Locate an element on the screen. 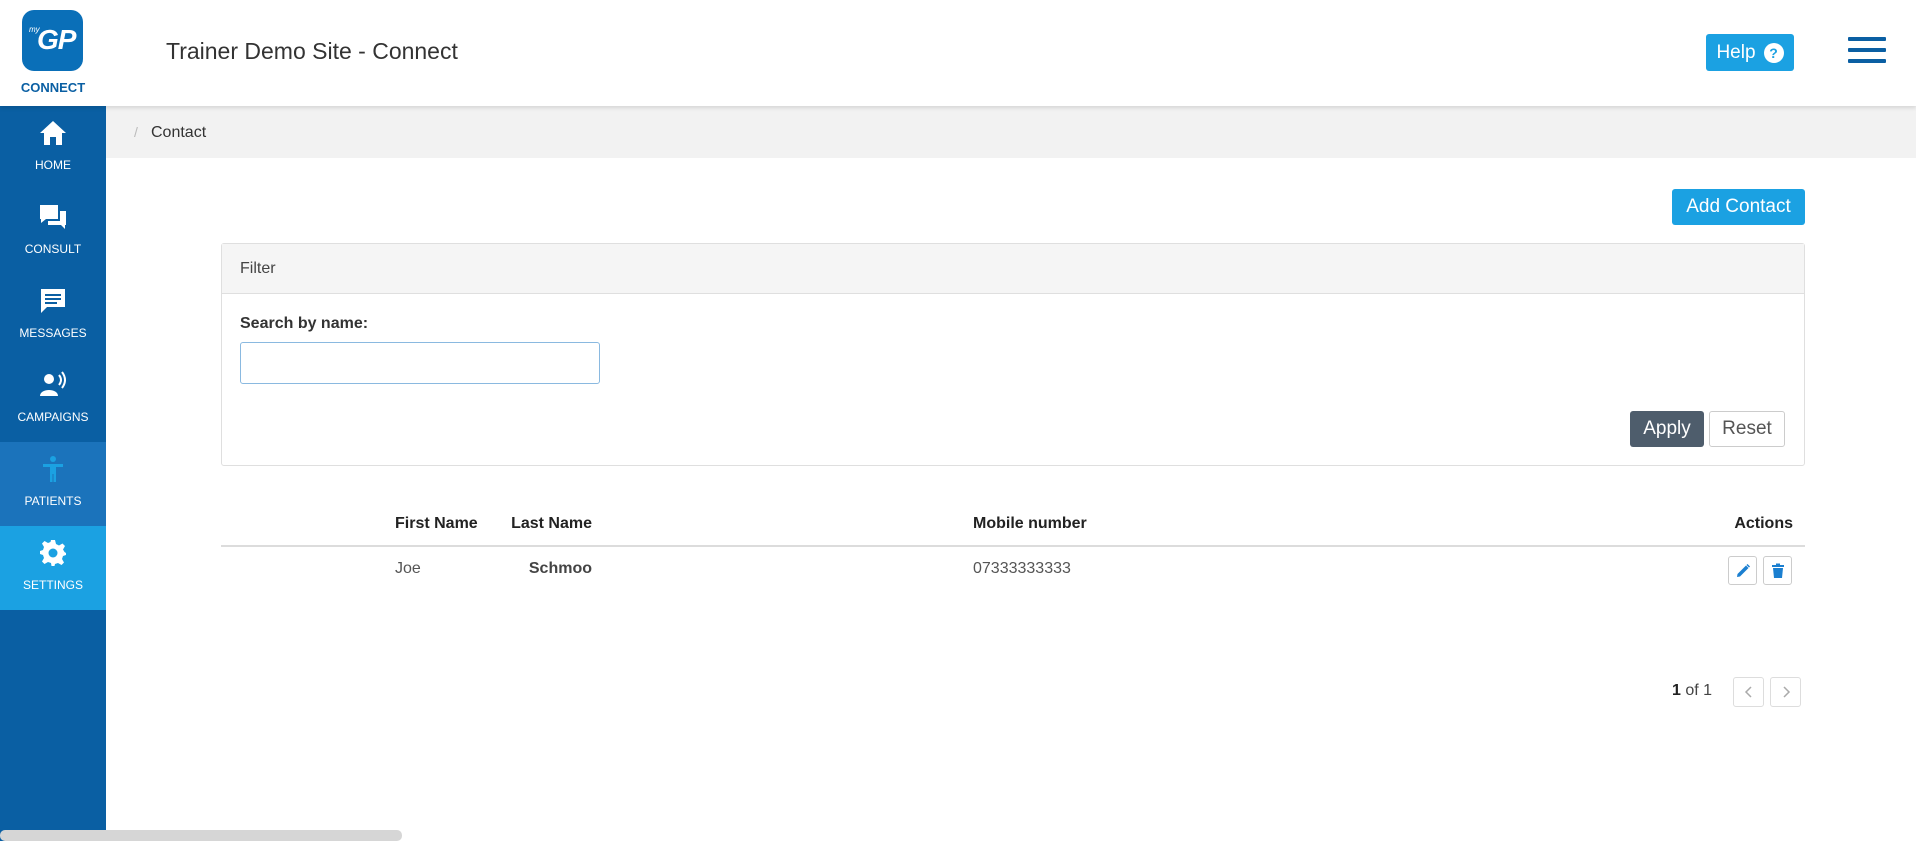  cell-first-name: Joe is located at coordinates (408, 568).